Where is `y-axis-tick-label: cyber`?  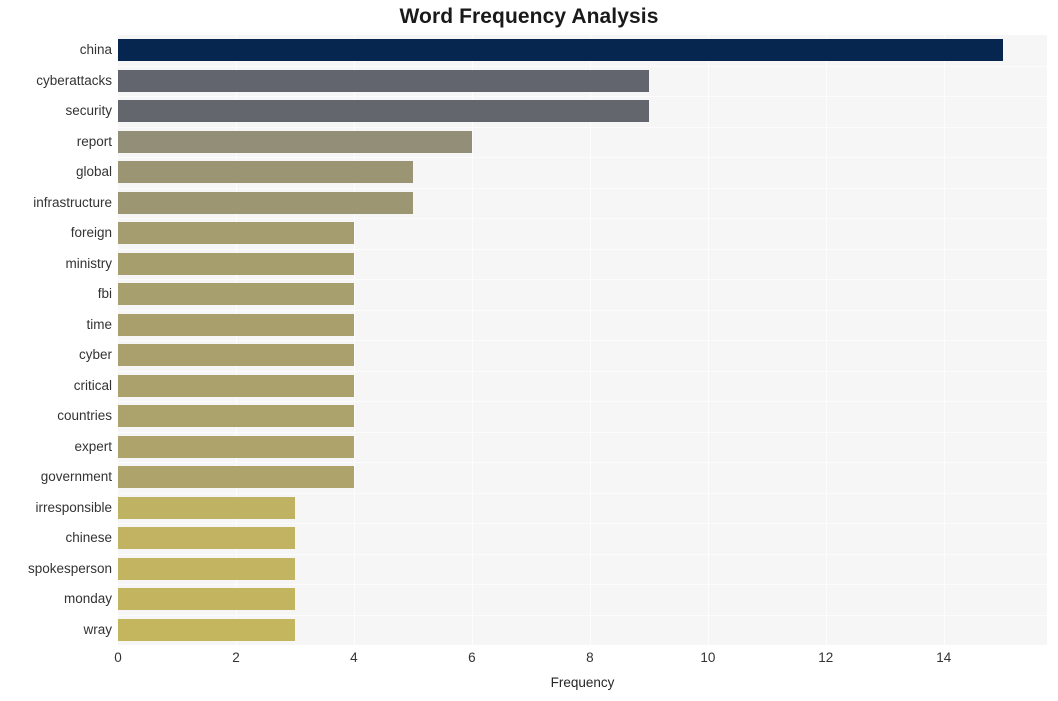
y-axis-tick-label: cyber is located at coordinates (95, 355).